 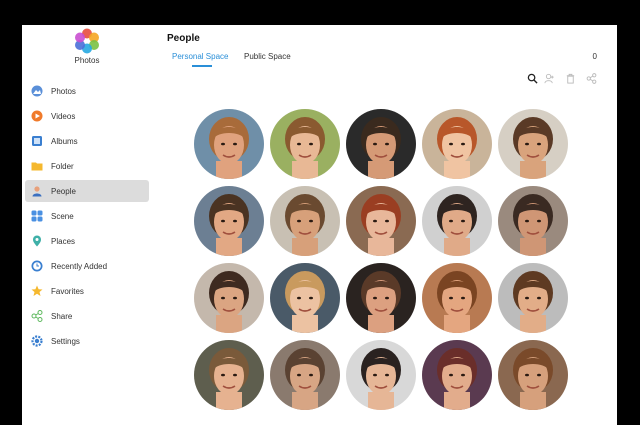 What do you see at coordinates (570, 78) in the screenshot?
I see `trash-icon` at bounding box center [570, 78].